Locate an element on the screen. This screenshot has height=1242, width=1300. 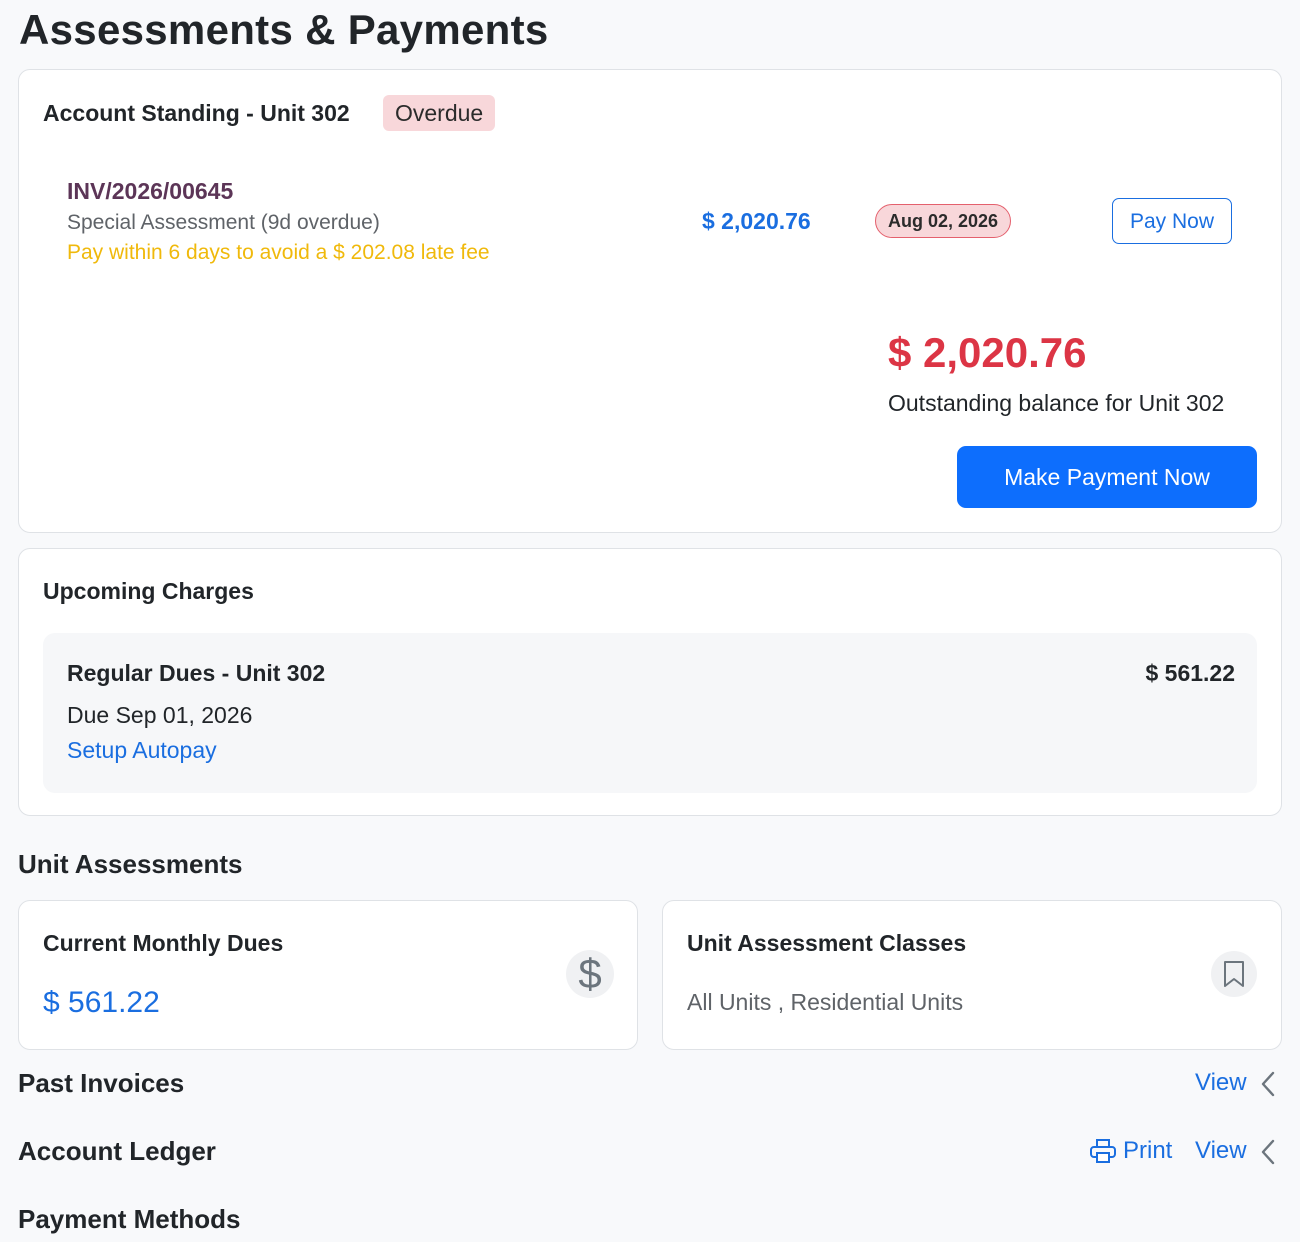
account-standing-title: Account Standing - Unit 302 is located at coordinates (196, 113).